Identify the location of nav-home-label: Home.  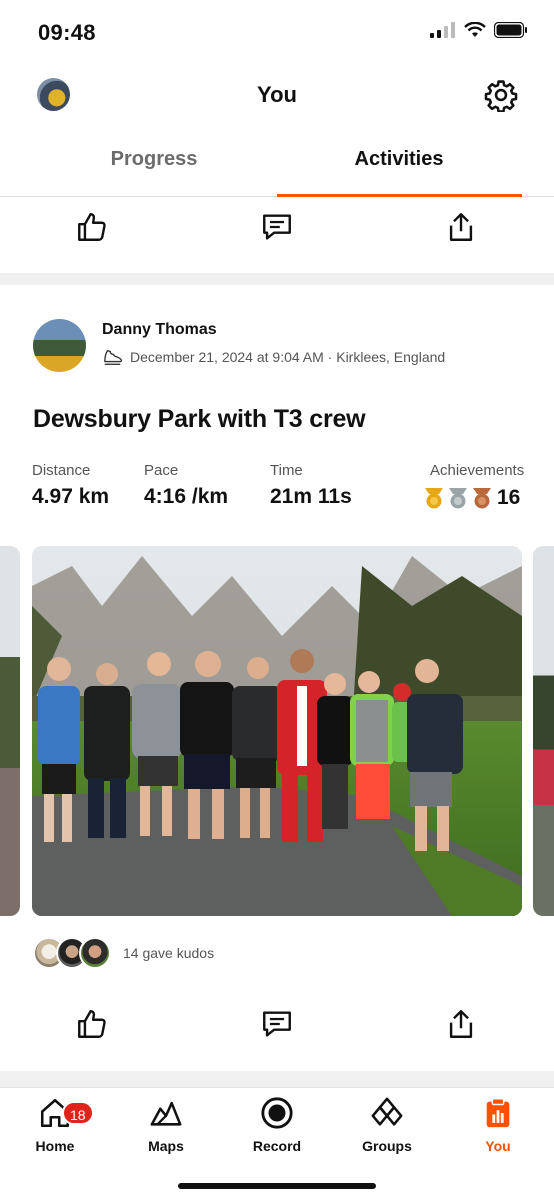
(55, 1146).